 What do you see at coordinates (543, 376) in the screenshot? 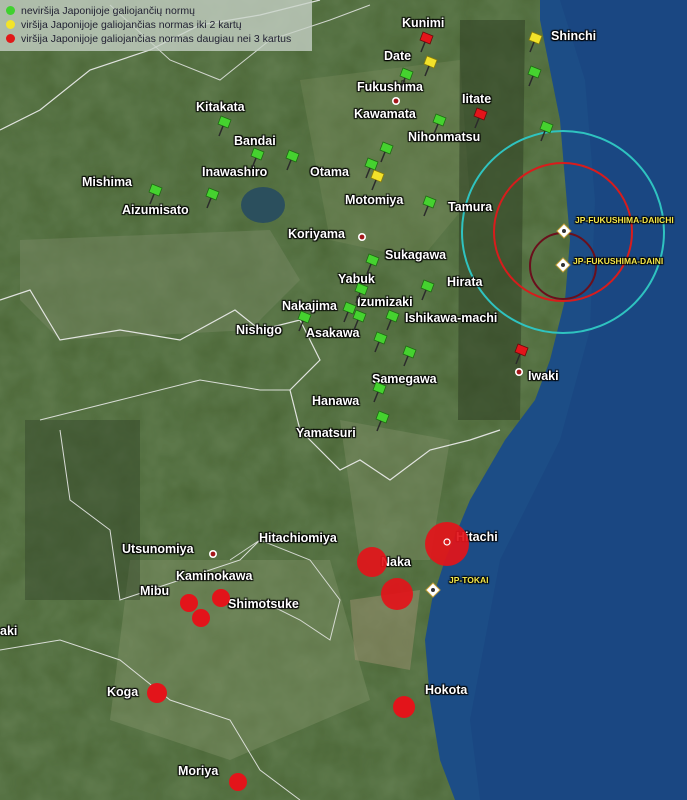
I see `place-label-iwaki: Iwaki` at bounding box center [543, 376].